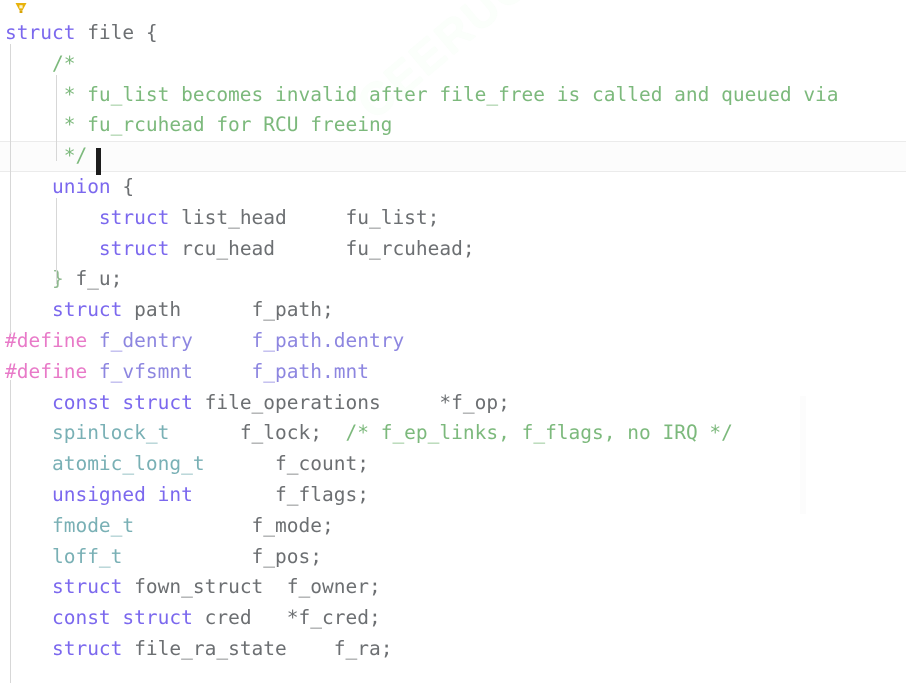  I want to click on code-token-id: rcu_head, so click(222, 248).